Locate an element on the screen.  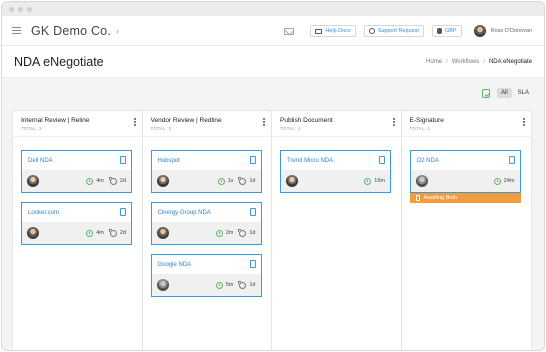
filter-sla-toggle: SLA is located at coordinates (523, 93).